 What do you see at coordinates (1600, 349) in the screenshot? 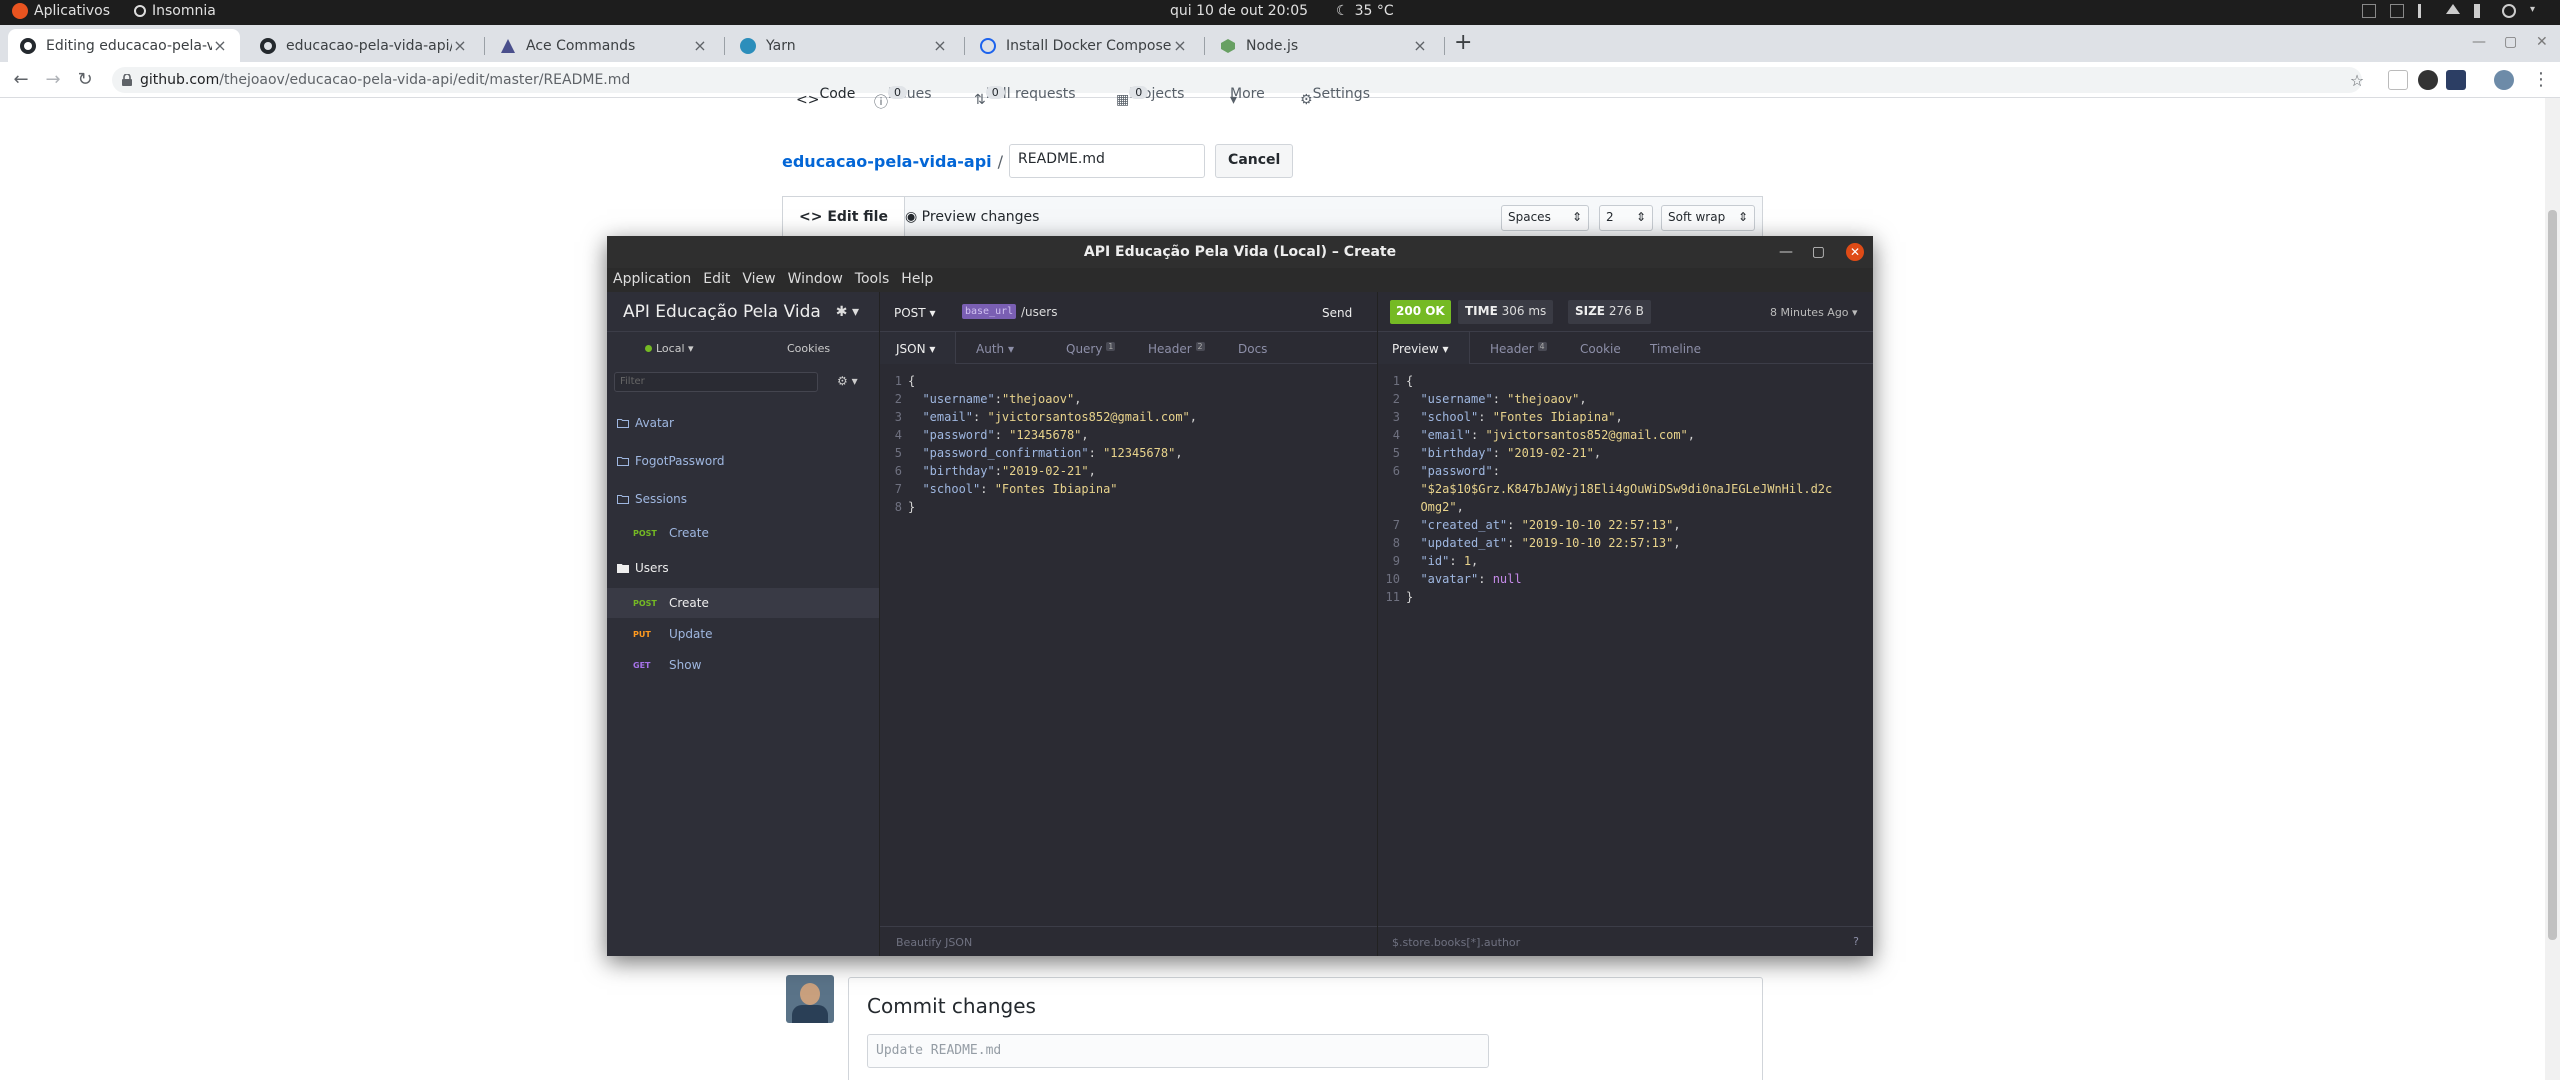
I see `tab-cookie: Cookie` at bounding box center [1600, 349].